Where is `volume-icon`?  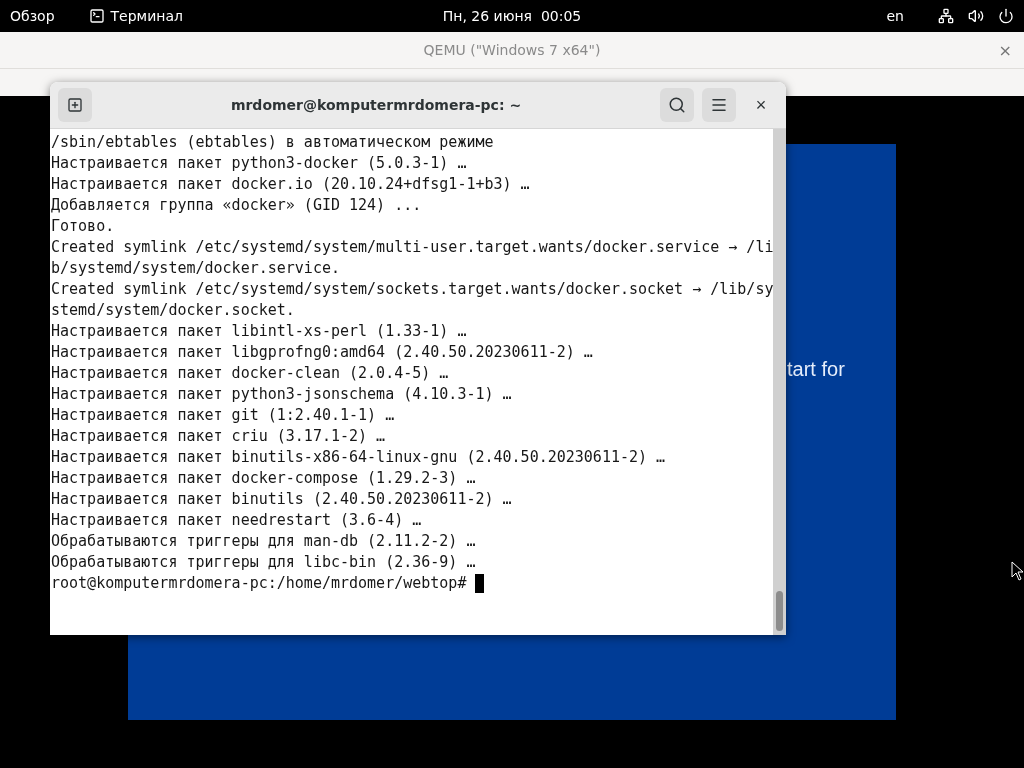
volume-icon is located at coordinates (976, 16).